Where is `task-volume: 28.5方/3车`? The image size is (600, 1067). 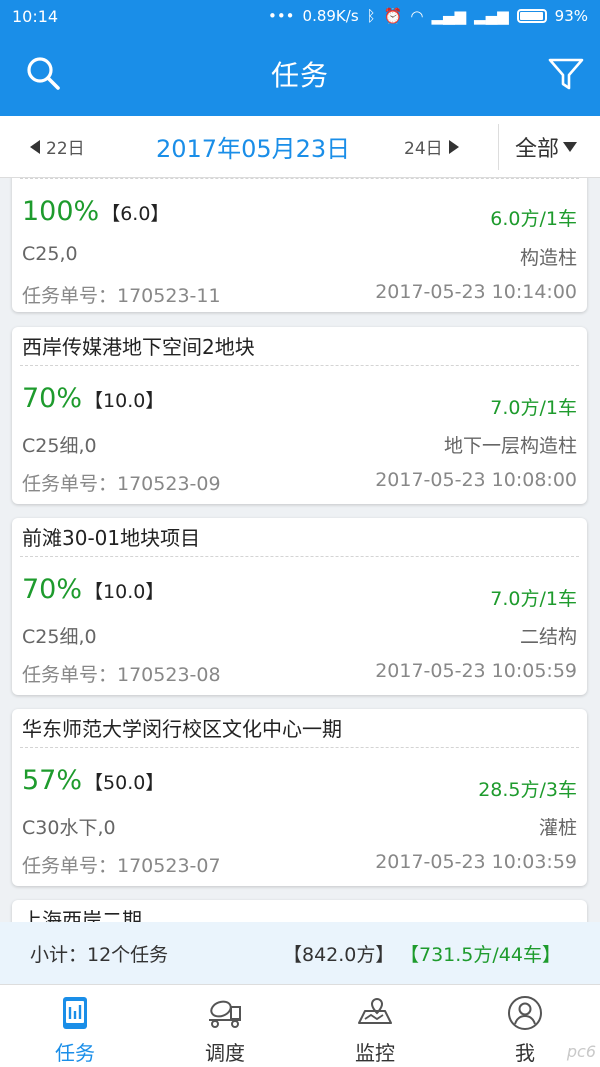
task-volume: 28.5方/3车 is located at coordinates (527, 790).